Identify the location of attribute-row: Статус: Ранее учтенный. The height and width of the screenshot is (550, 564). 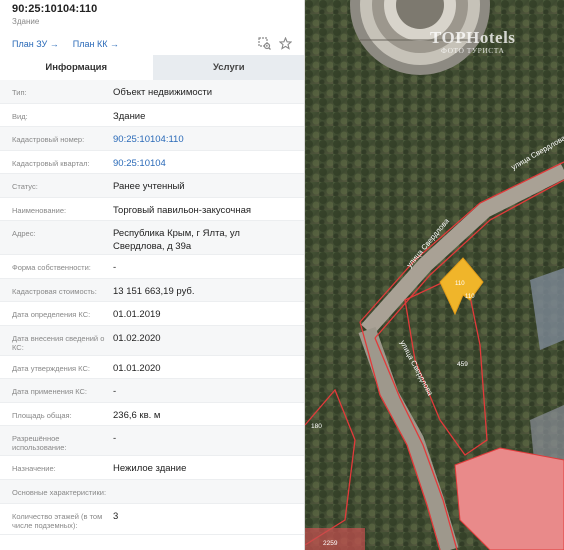
(152, 186).